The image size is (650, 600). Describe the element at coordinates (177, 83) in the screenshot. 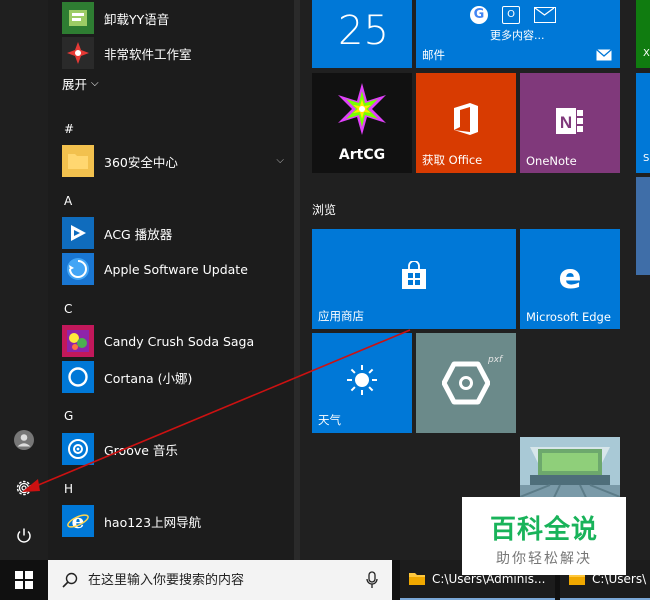

I see `expand-button: 展开 ⌵` at that location.